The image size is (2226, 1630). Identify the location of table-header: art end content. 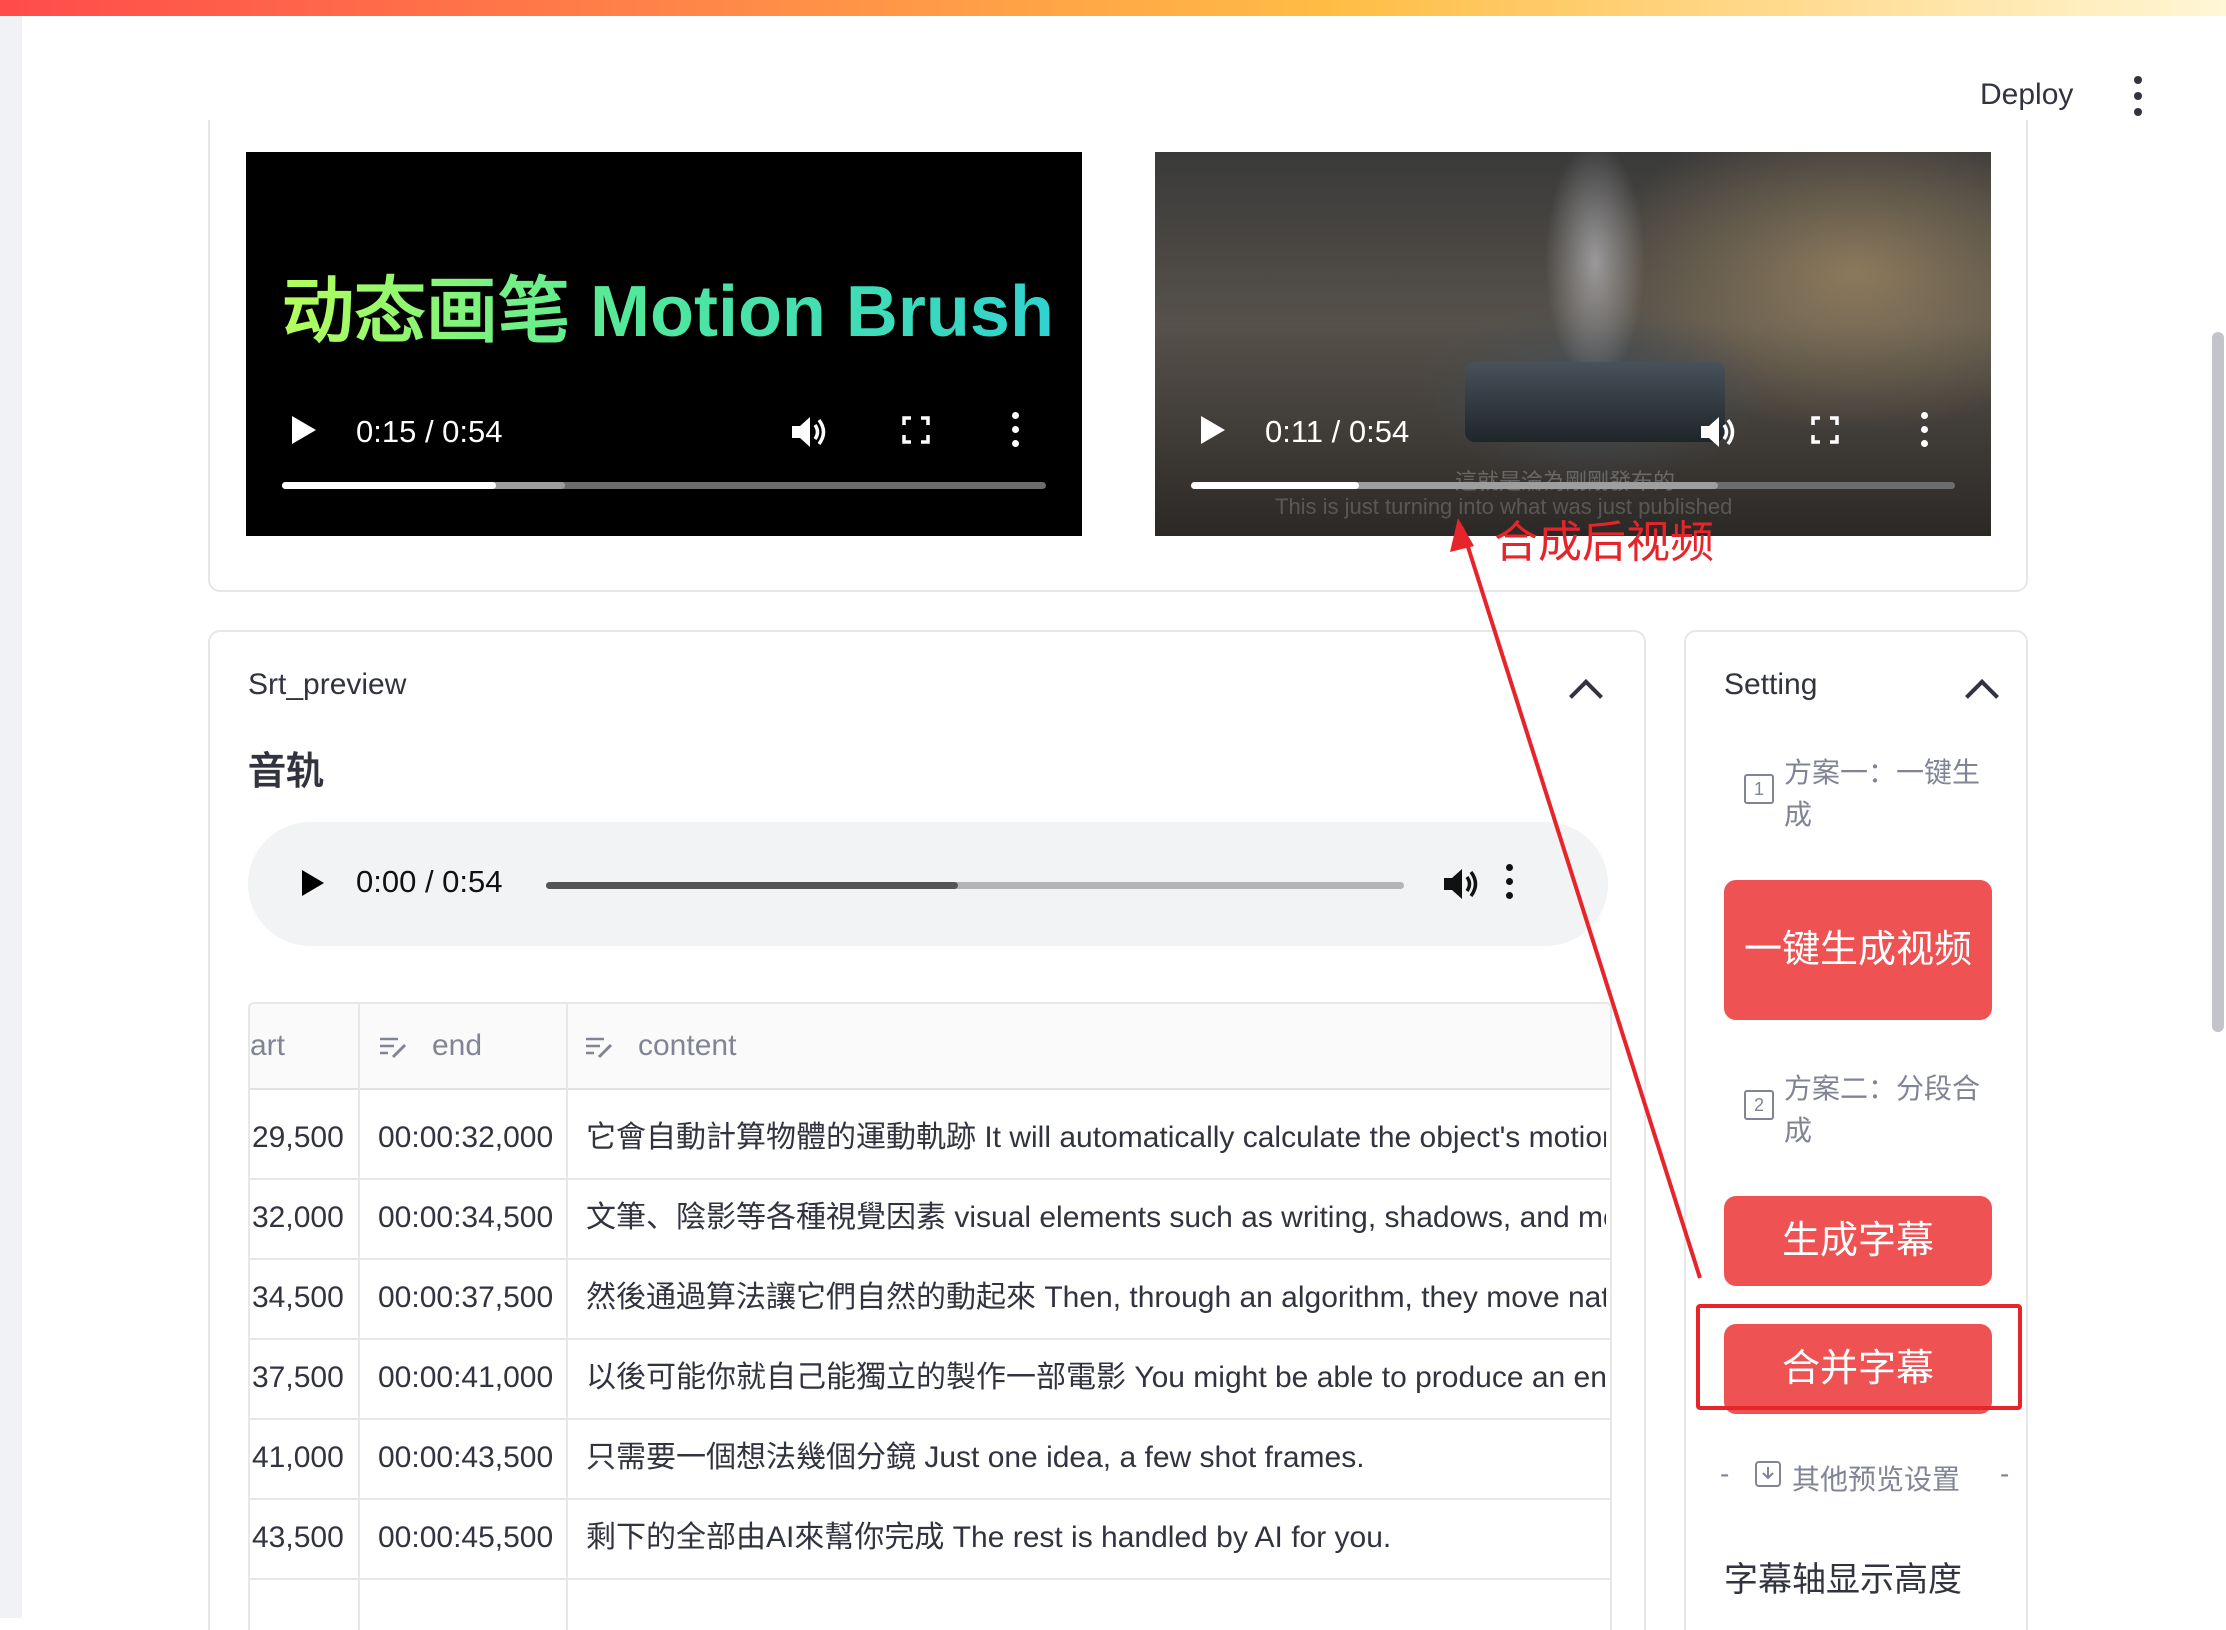
(930, 1047).